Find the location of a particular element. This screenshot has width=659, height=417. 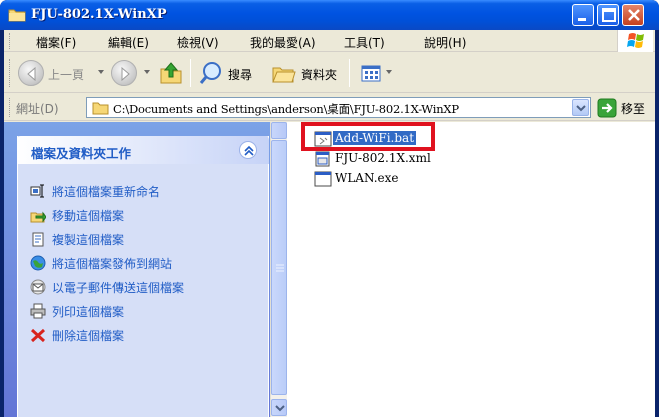

xml-file-icon is located at coordinates (322, 159).